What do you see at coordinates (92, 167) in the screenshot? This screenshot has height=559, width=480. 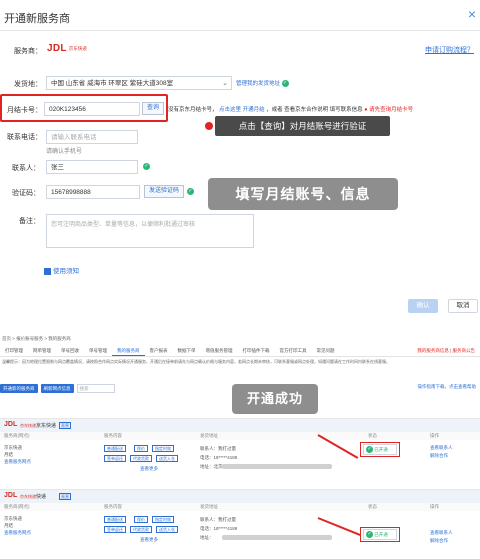 I see `contact-input: 张三` at bounding box center [92, 167].